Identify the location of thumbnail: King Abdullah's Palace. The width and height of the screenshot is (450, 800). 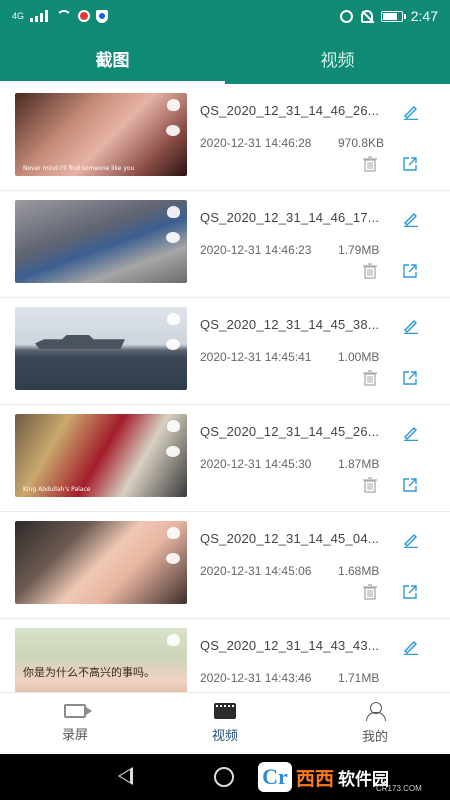
(101, 455).